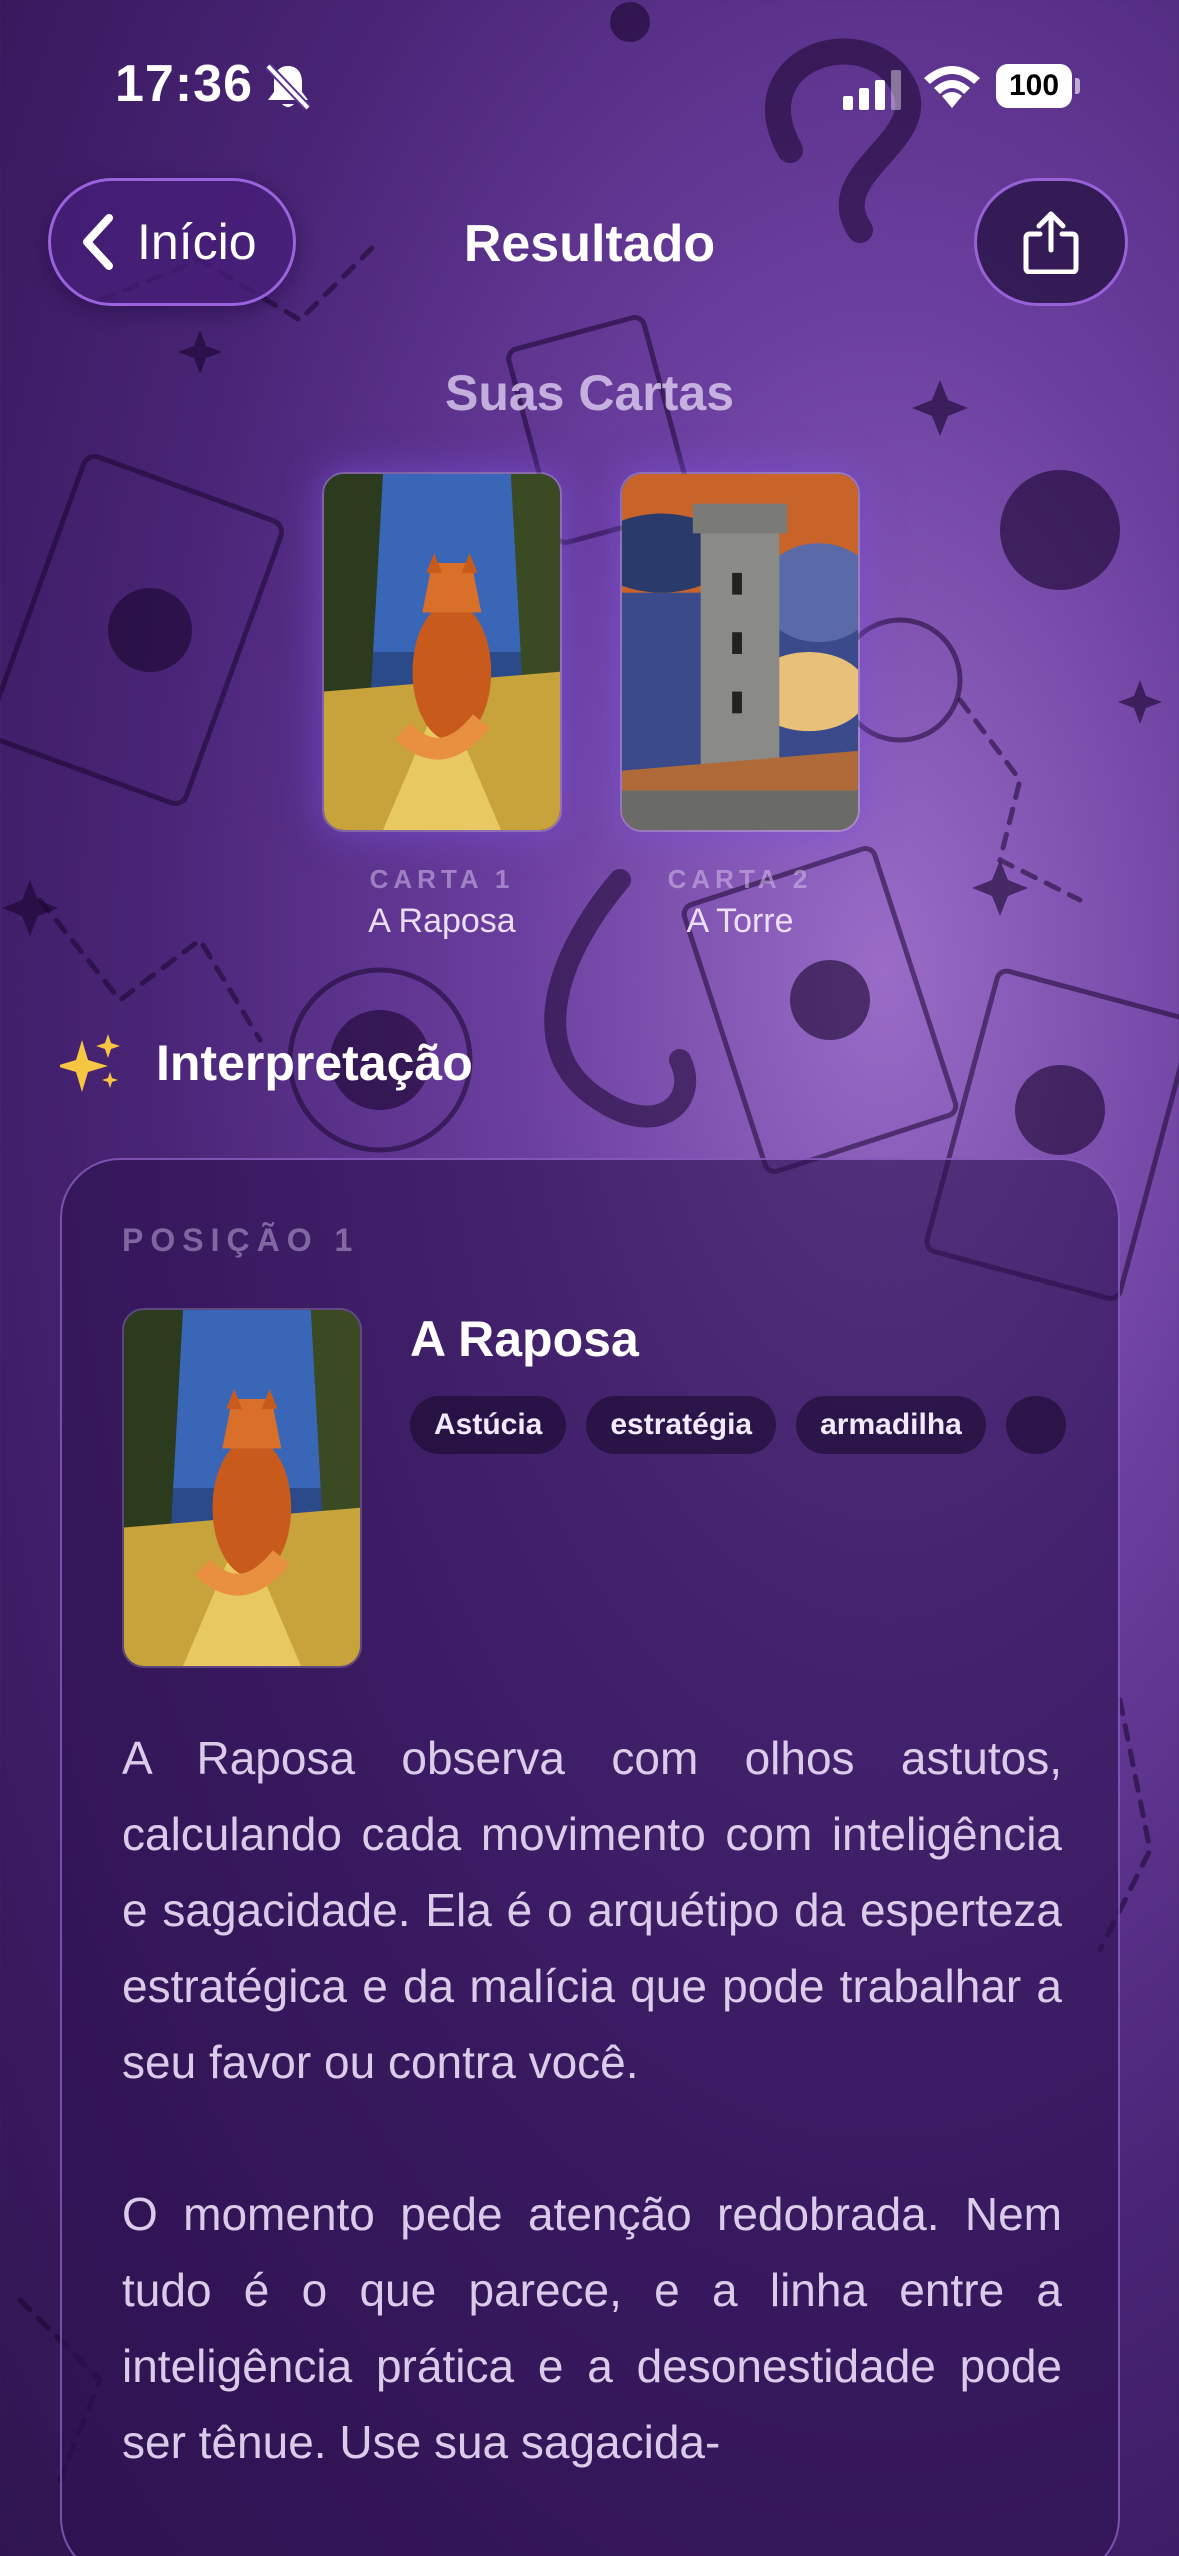  What do you see at coordinates (740, 879) in the screenshot?
I see `card-number: CARTA 2` at bounding box center [740, 879].